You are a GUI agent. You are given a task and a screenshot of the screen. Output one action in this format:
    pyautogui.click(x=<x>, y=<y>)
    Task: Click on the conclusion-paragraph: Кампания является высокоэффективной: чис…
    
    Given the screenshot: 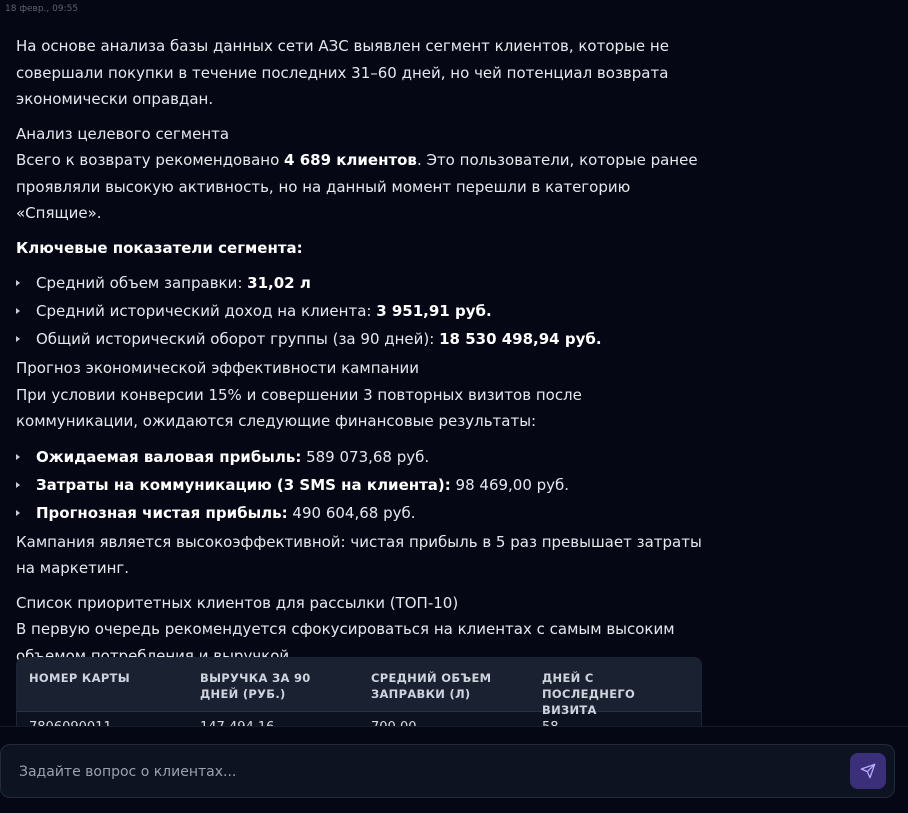 What is the action you would take?
    pyautogui.click(x=359, y=555)
    